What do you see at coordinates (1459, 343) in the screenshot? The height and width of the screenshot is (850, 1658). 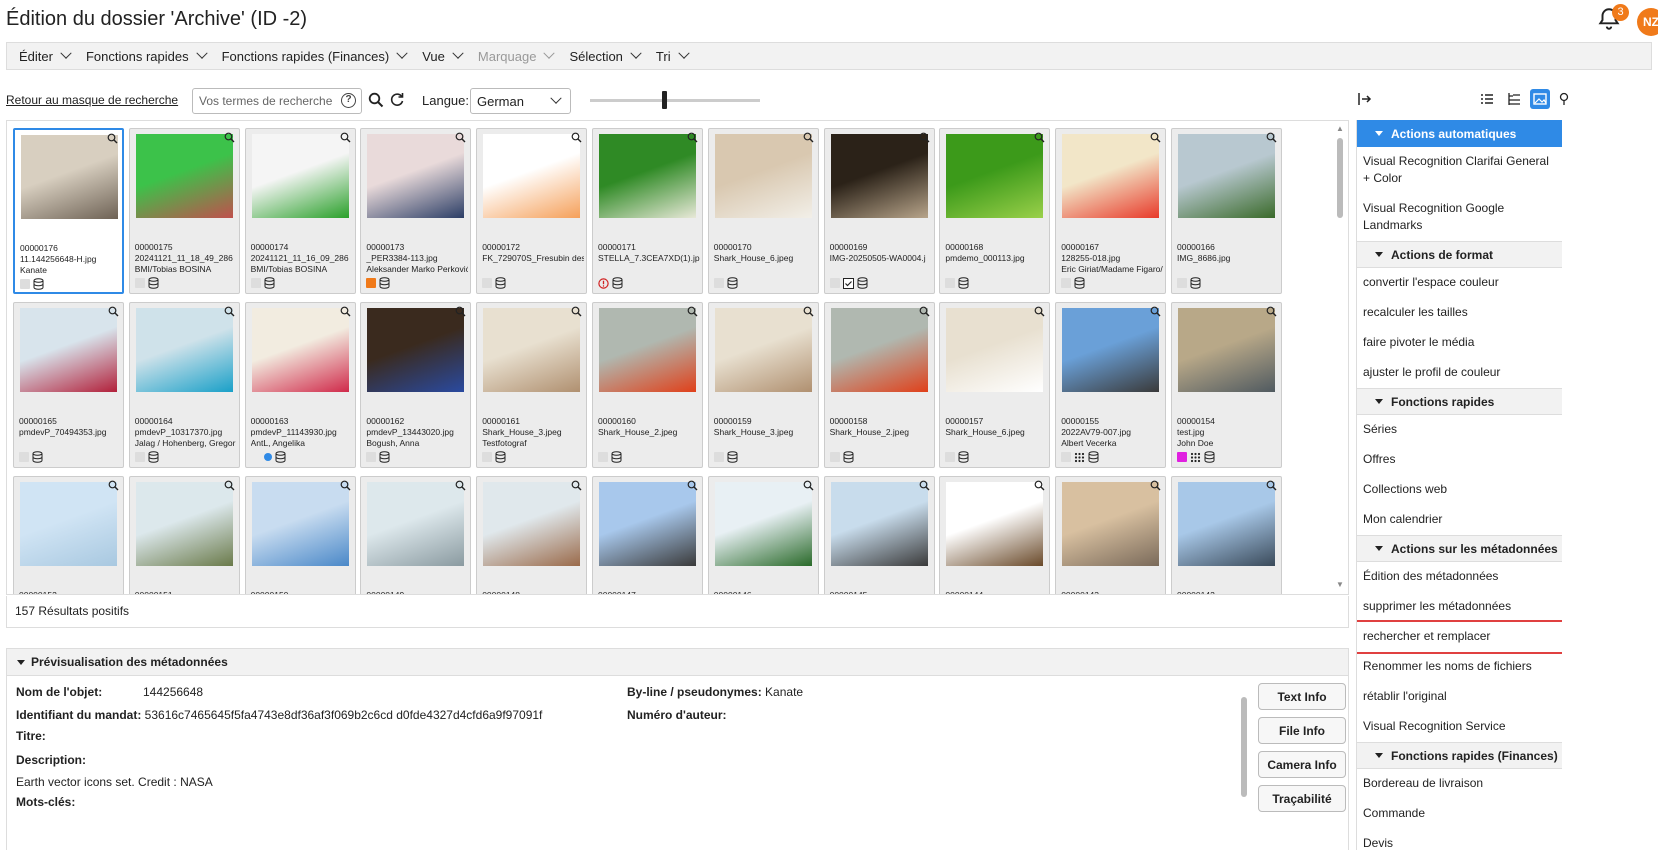 I see `sidebar-item: faire pivoter le média` at bounding box center [1459, 343].